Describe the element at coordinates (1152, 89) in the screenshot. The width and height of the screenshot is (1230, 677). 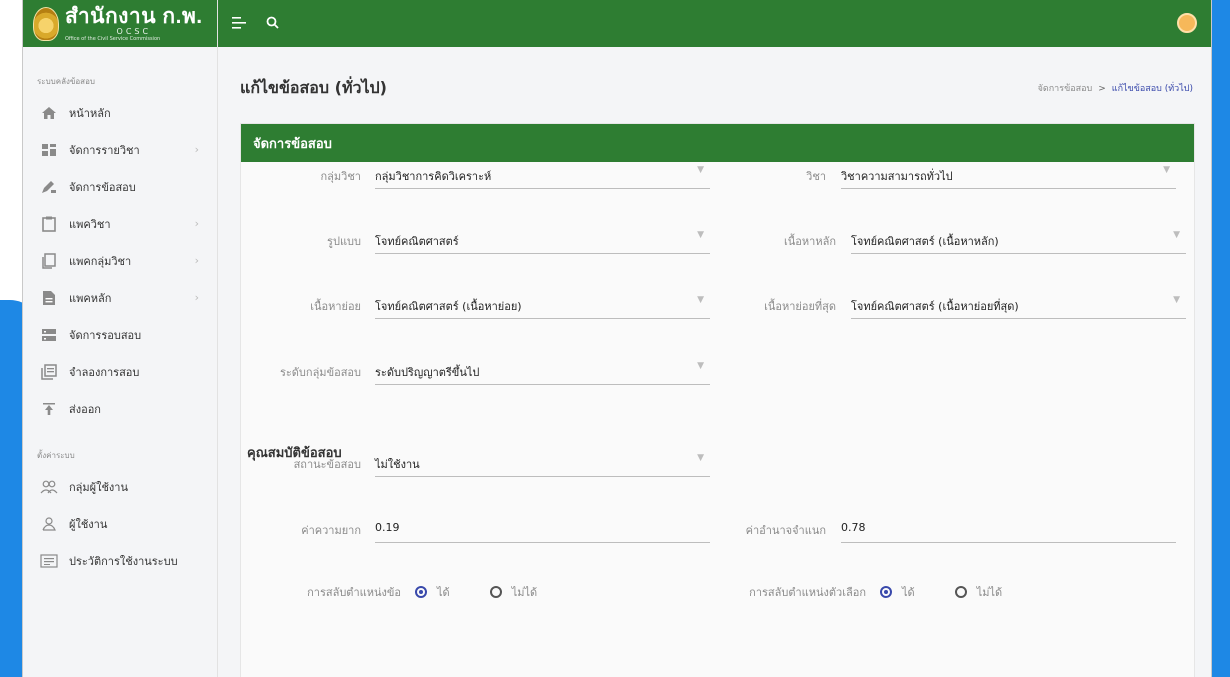
I see `breadcrumb-current: แก้ไขข้อสอบ (ทั่วไป)` at that location.